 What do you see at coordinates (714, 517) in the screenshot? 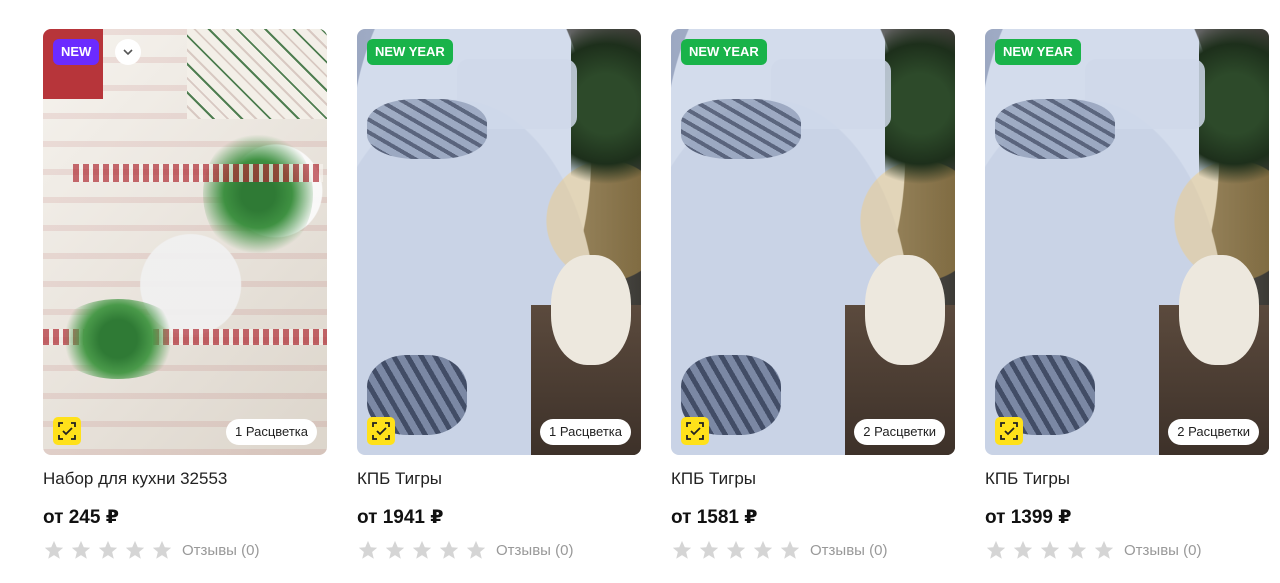
I see `product-price: от 1581 ₽` at bounding box center [714, 517].